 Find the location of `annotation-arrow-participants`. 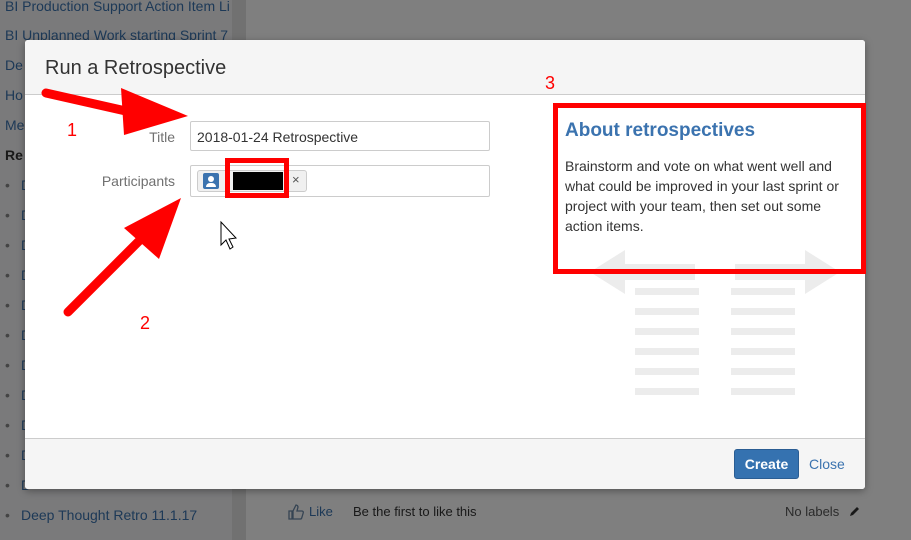

annotation-arrow-participants is located at coordinates (107, 273).